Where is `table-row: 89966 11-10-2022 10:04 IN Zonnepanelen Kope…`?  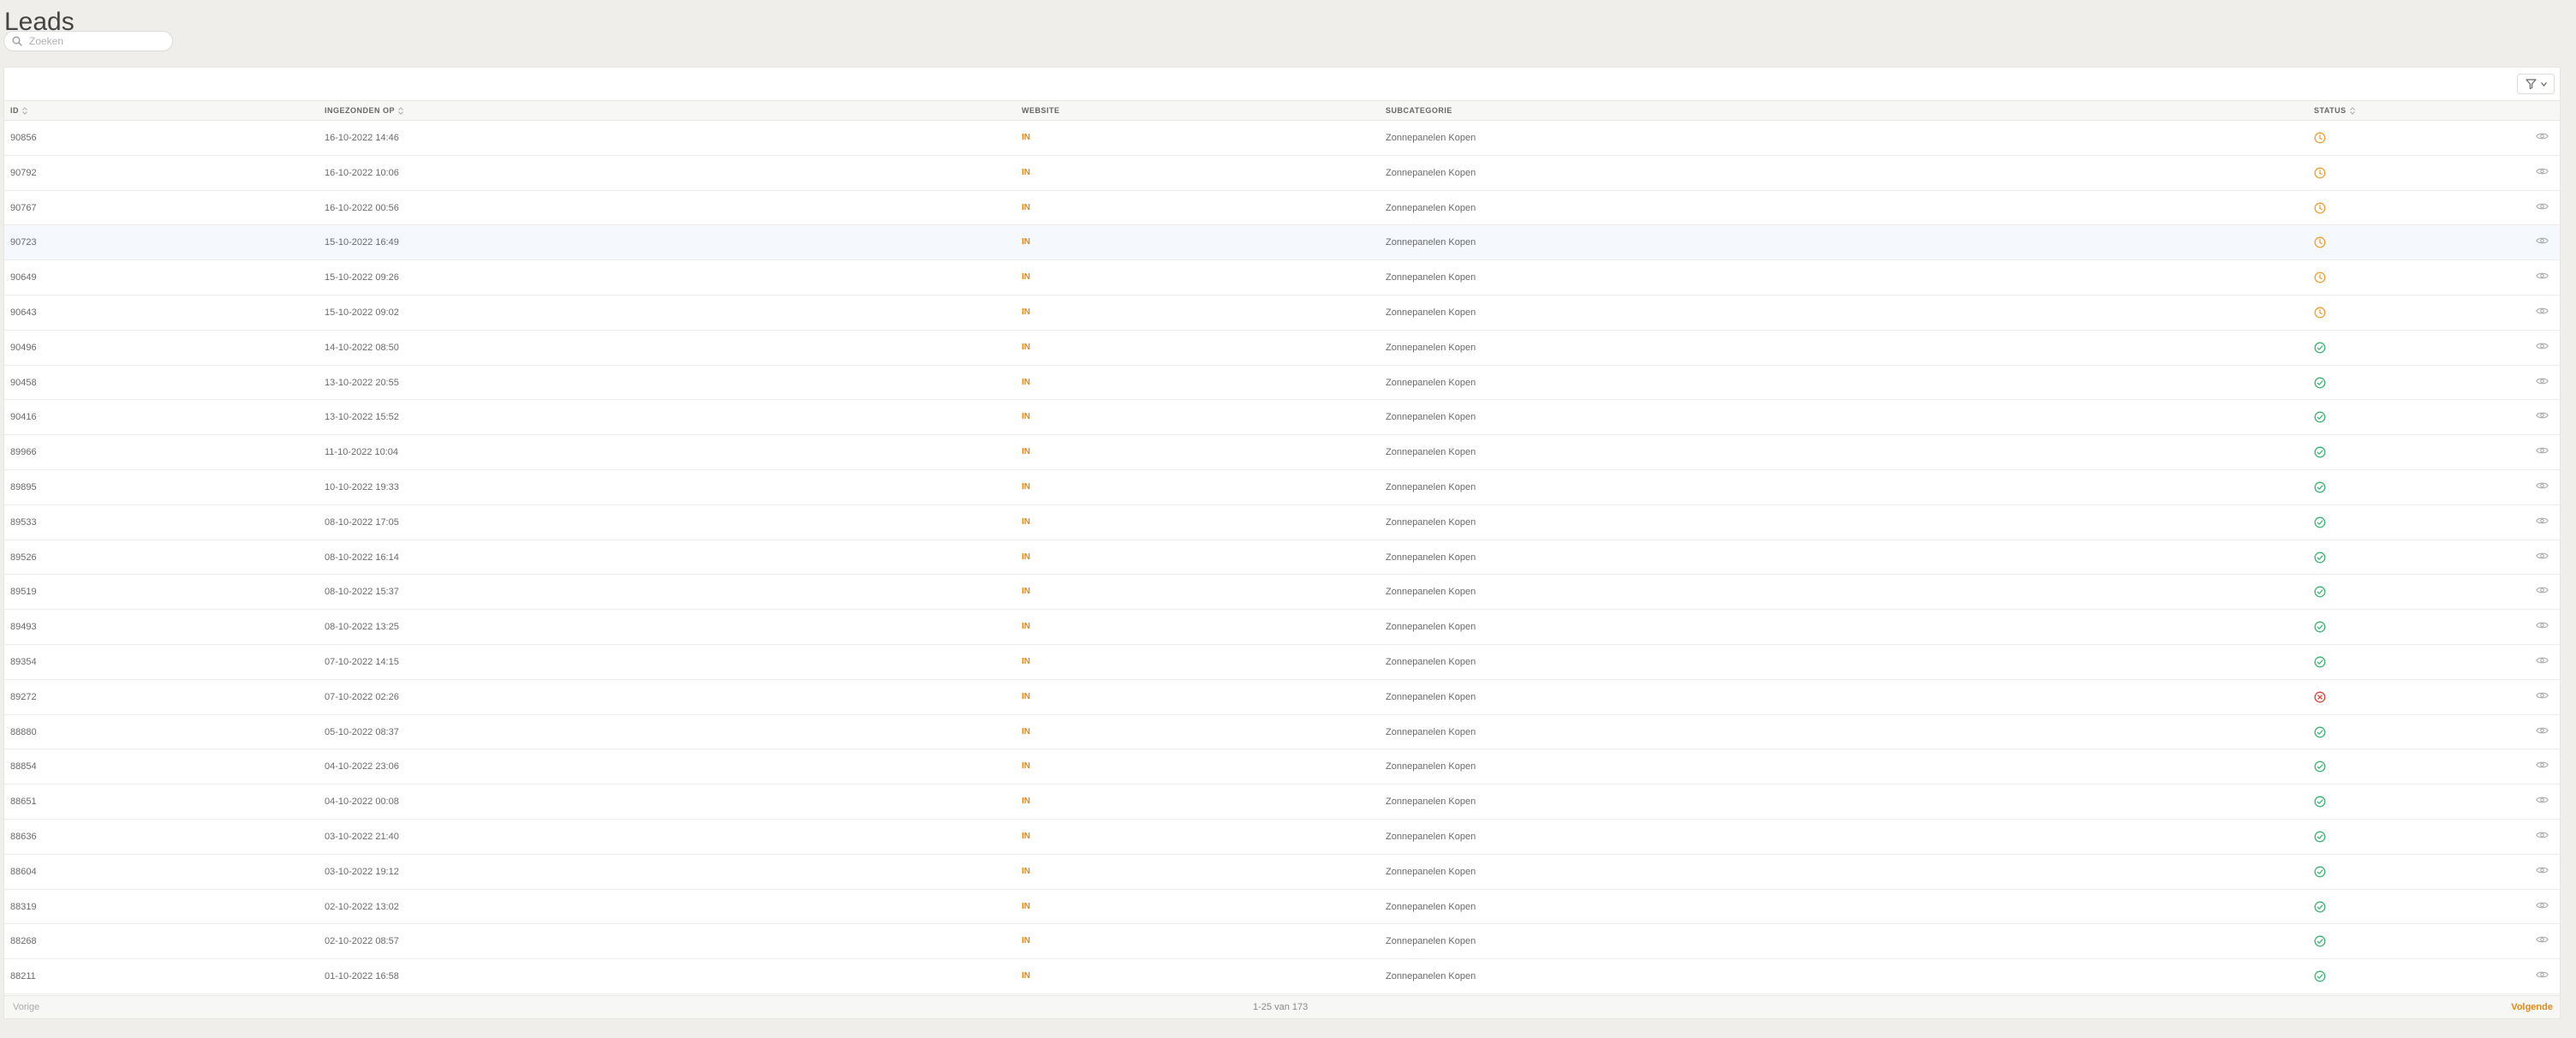
table-row: 89966 11-10-2022 10:04 IN Zonnepanelen Kope… is located at coordinates (1282, 452).